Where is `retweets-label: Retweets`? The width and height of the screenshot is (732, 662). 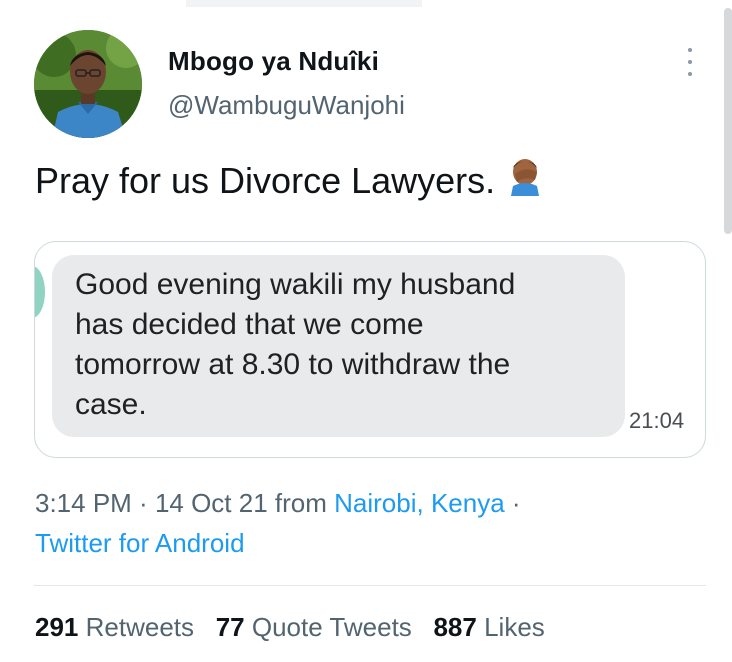 retweets-label: Retweets is located at coordinates (140, 627).